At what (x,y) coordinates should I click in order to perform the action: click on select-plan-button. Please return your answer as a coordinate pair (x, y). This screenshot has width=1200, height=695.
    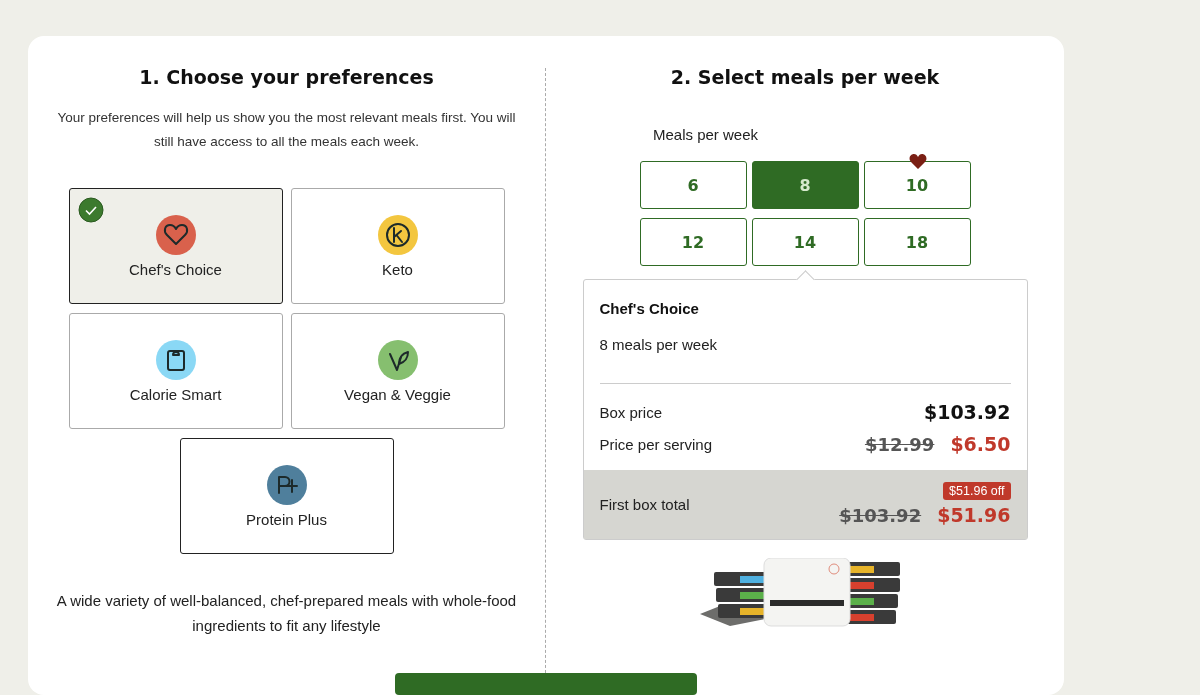
    Looking at the image, I should click on (546, 684).